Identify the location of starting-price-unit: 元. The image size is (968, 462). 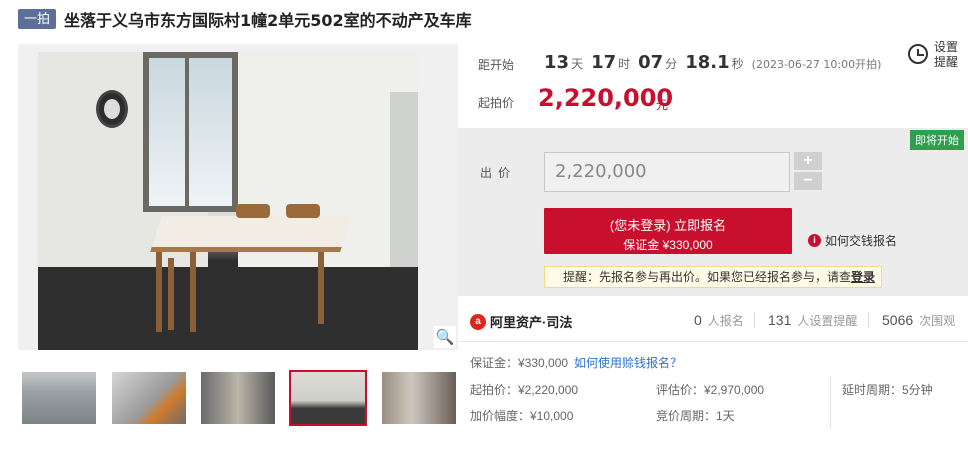
(662, 105).